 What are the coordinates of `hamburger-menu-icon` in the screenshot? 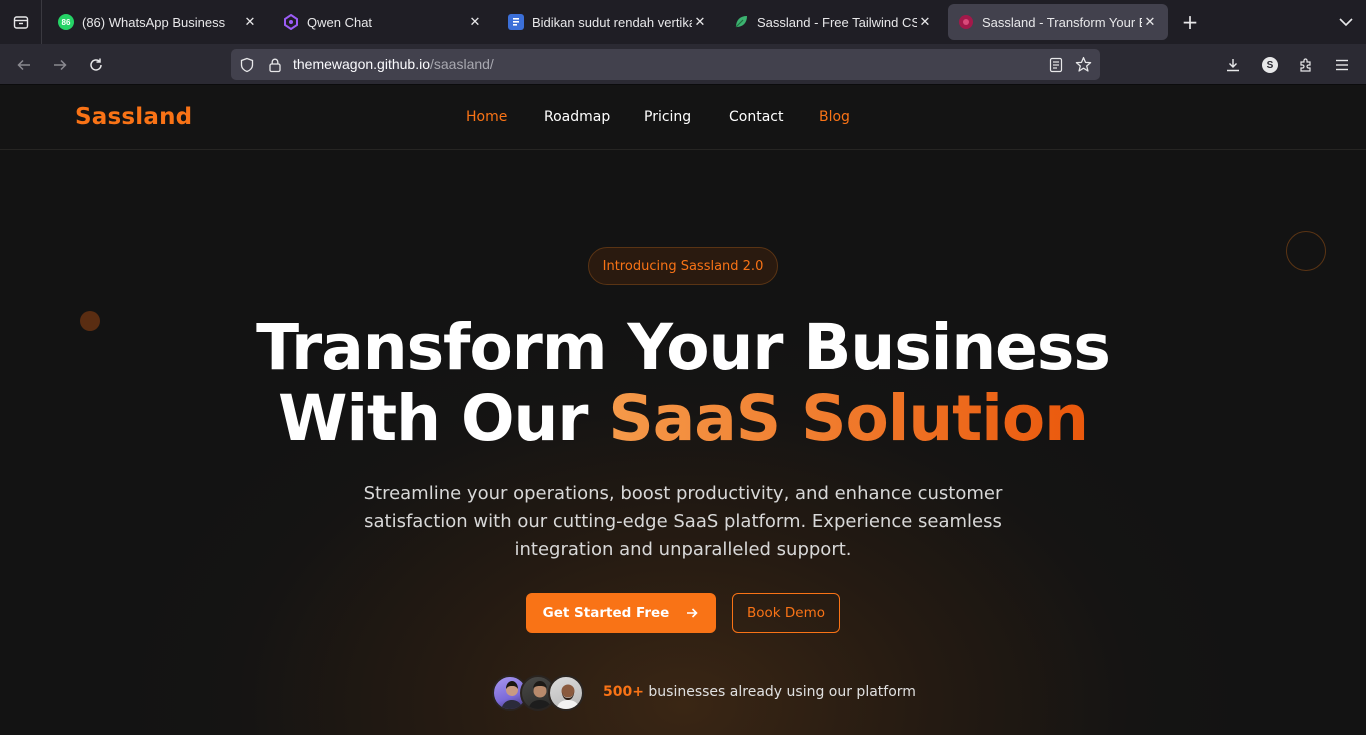 It's located at (1342, 65).